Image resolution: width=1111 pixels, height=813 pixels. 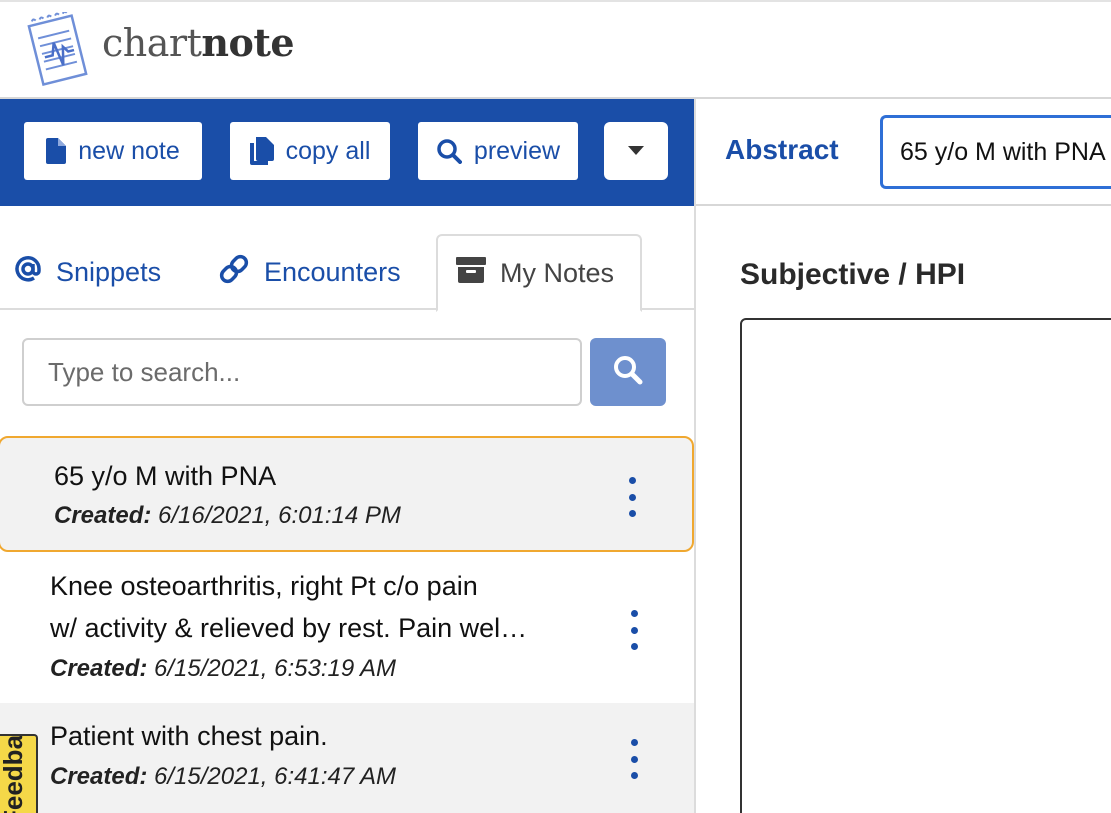 What do you see at coordinates (275, 776) in the screenshot?
I see `created-date: 6/15/2021, 6:41:47 AM` at bounding box center [275, 776].